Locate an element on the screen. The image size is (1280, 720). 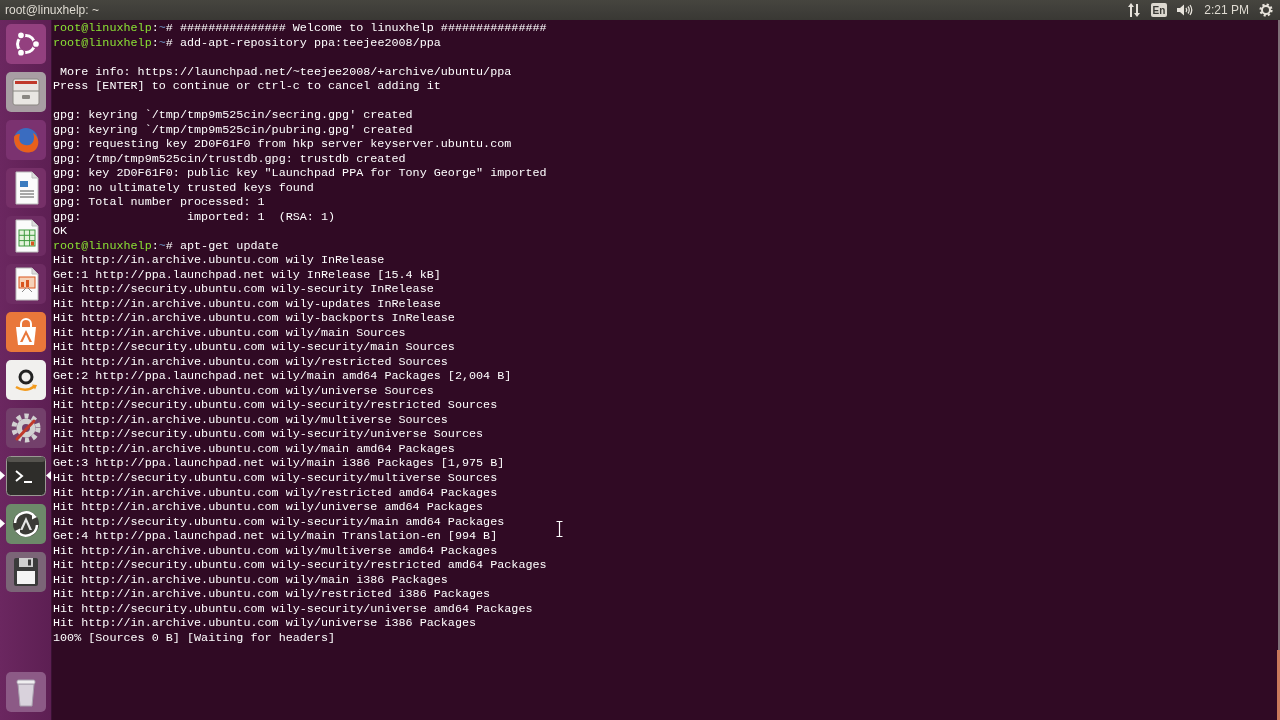
output-line: Get:3 http://ppa.launchpad.net wily/main i386 Packages [1,975 B] is located at coordinates (279, 463).